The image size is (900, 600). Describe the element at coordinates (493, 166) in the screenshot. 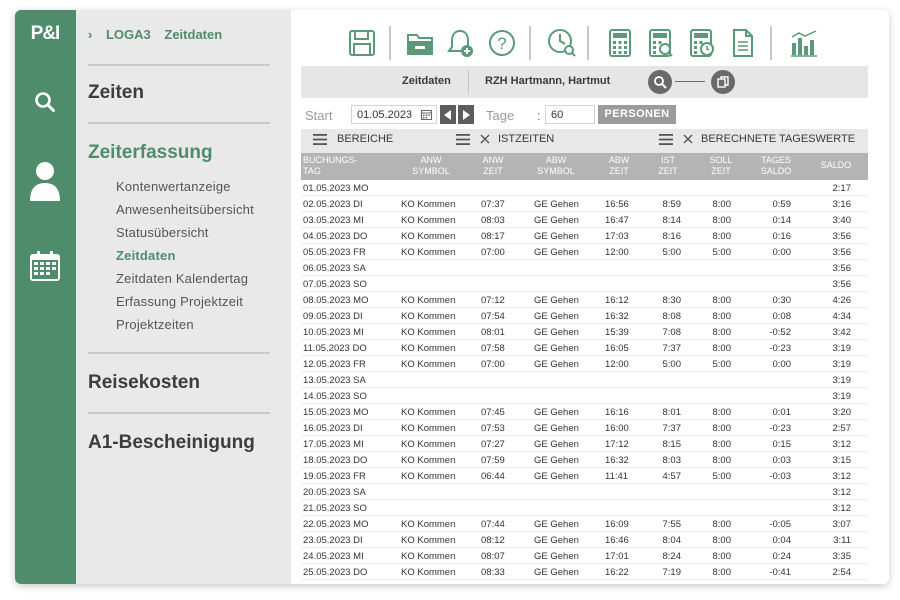

I see `col-anw-zeit: ANW ZEIT` at that location.